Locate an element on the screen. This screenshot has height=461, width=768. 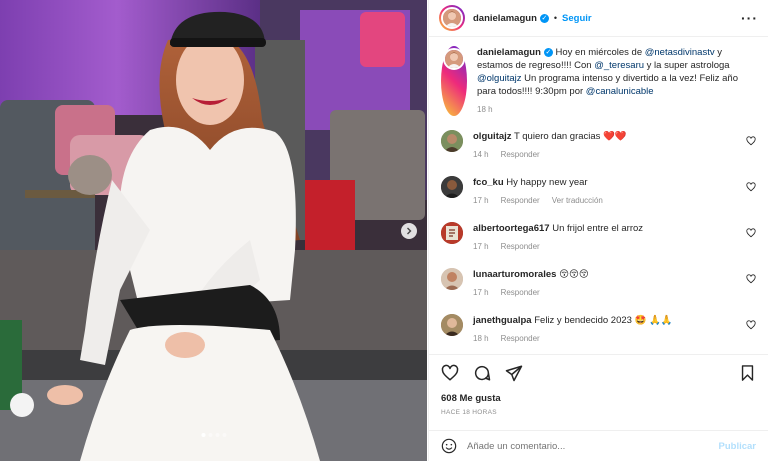
emoji-icon is located at coordinates (449, 446).